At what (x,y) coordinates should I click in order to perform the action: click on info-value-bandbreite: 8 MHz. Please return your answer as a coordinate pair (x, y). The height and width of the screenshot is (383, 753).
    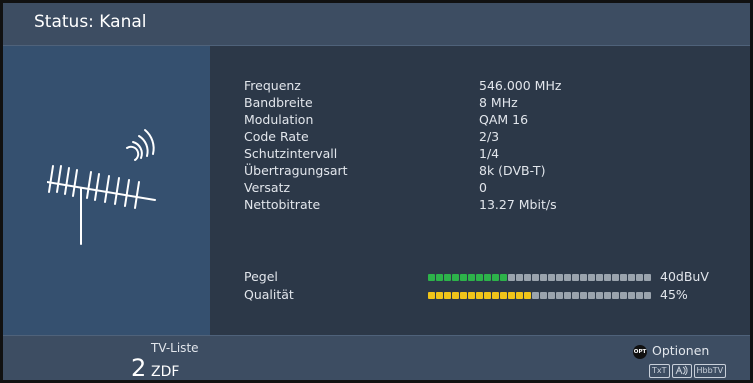
    Looking at the image, I should click on (498, 102).